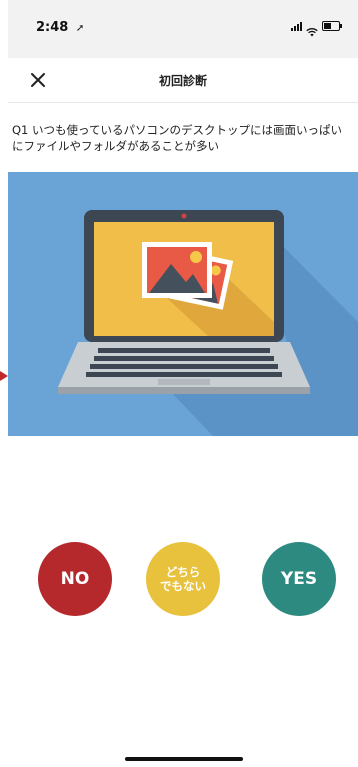  I want to click on signal-icon, so click(296, 26).